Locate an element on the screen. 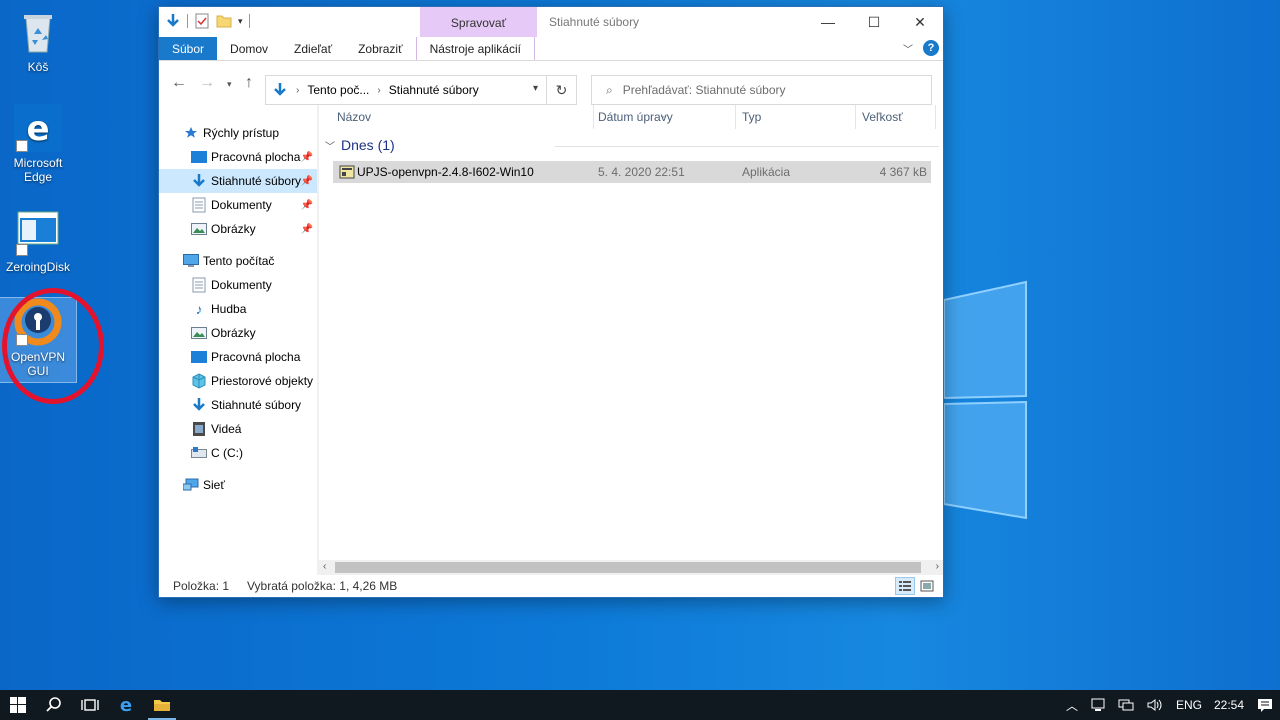  minimize-icon: — is located at coordinates (828, 22).